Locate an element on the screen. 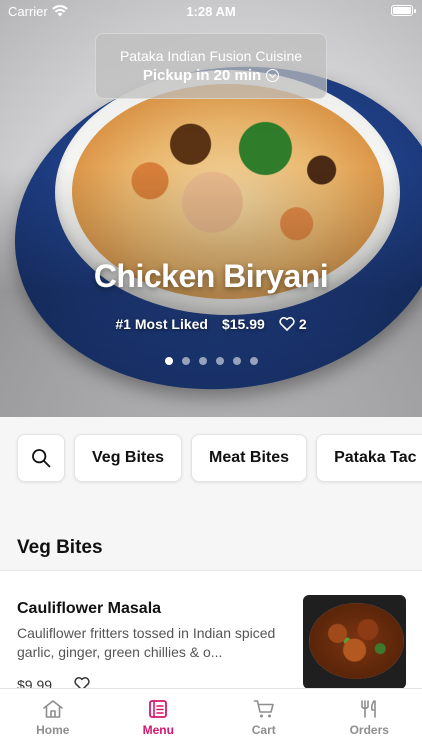 The width and height of the screenshot is (422, 750). pickup-time: Pickup in 20 min is located at coordinates (211, 75).